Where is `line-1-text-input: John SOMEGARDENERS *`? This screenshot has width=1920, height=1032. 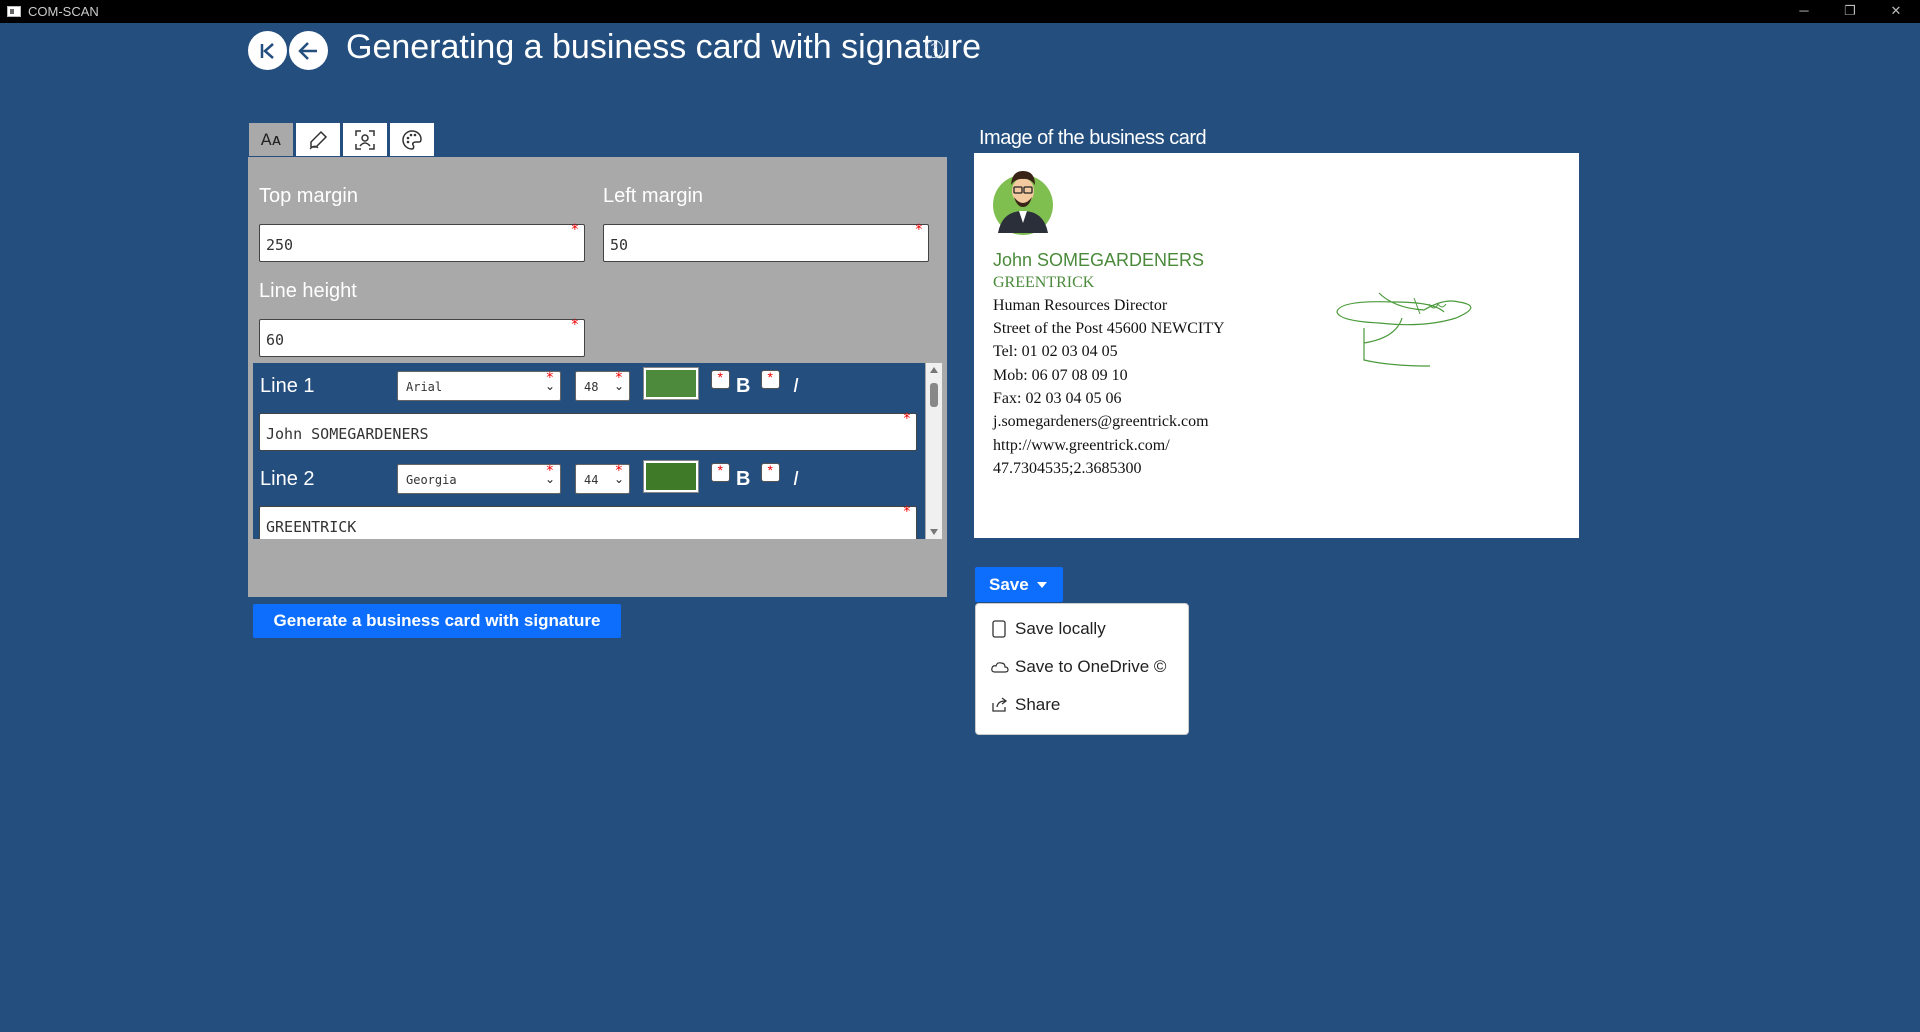 line-1-text-input: John SOMEGARDENERS * is located at coordinates (588, 431).